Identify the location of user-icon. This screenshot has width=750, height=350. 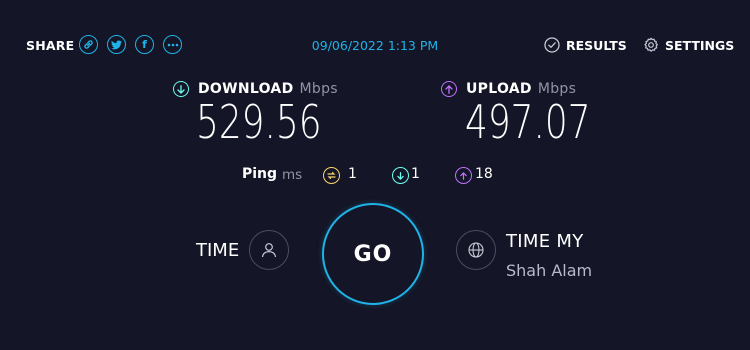
(269, 250).